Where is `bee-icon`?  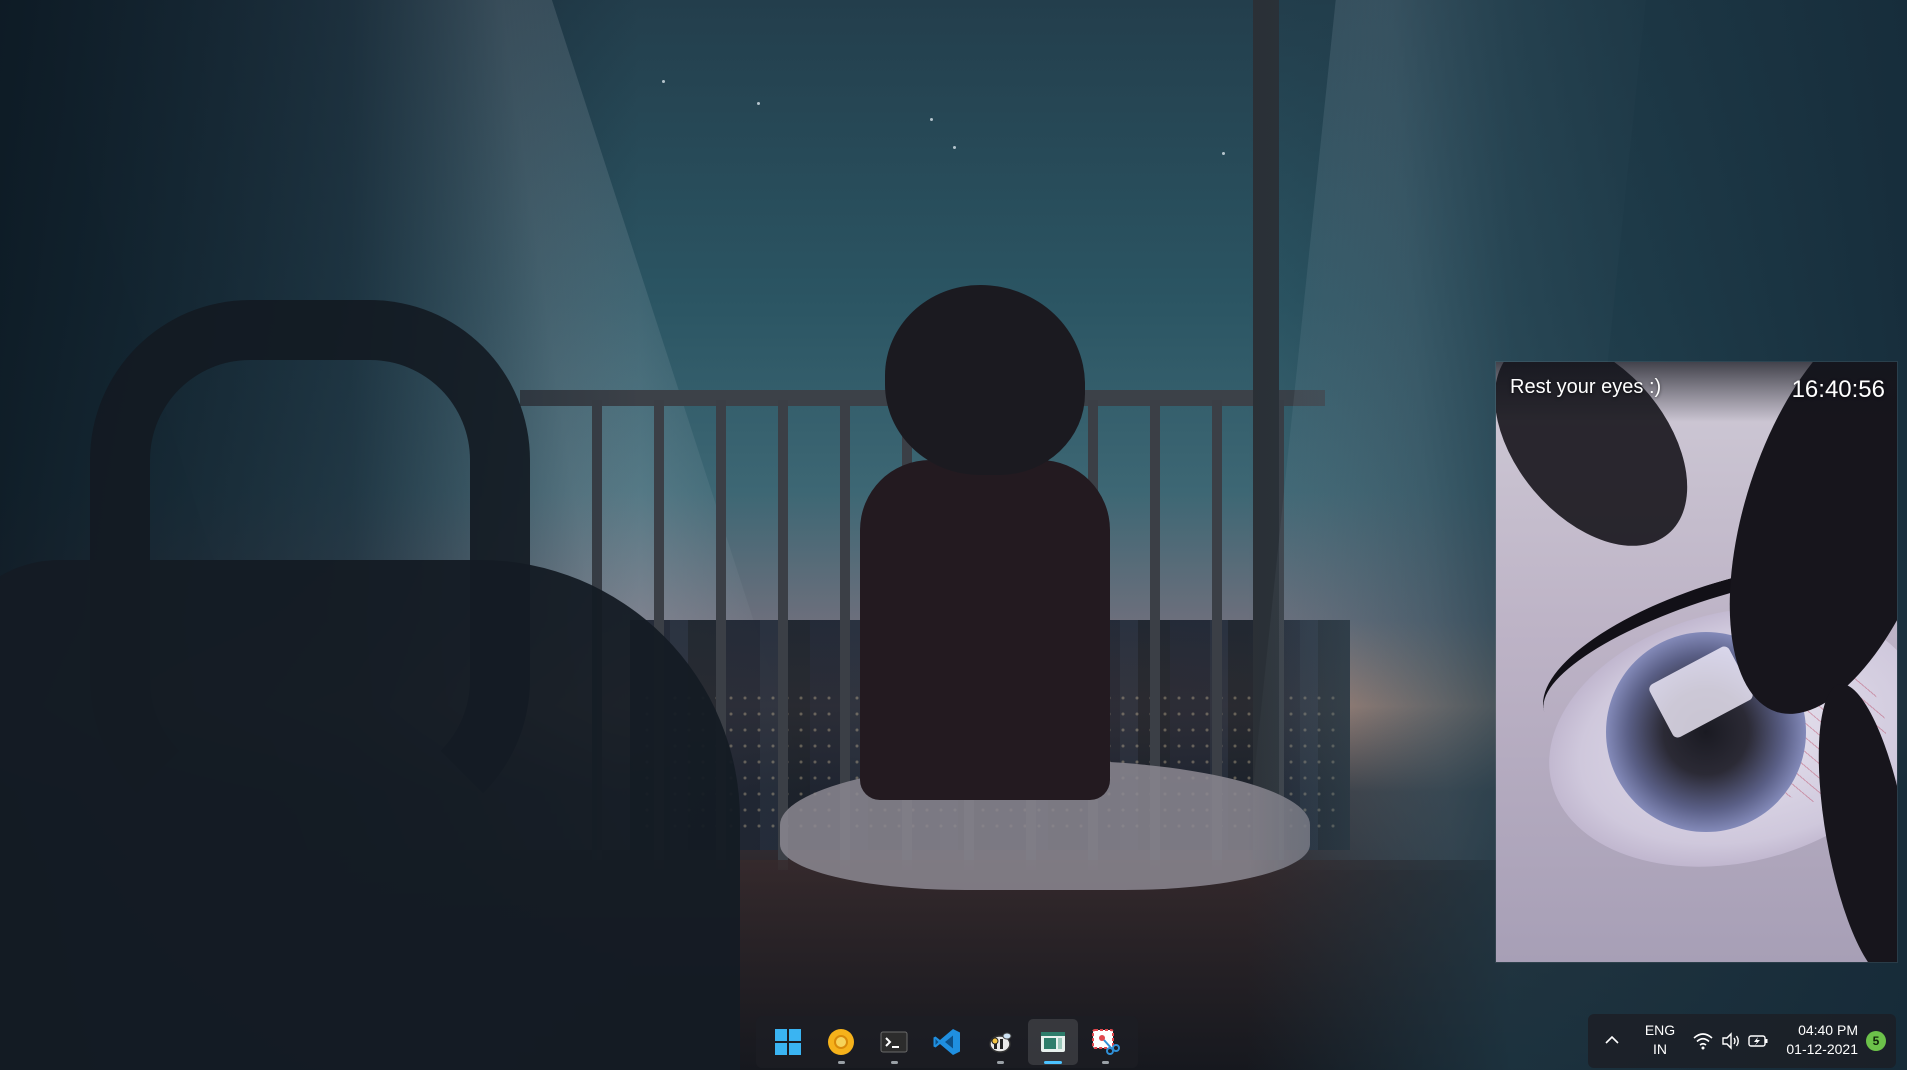 bee-icon is located at coordinates (1000, 1042).